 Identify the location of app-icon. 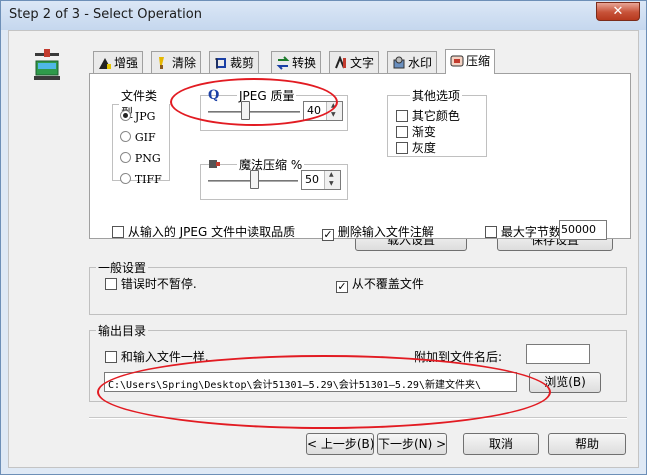
(47, 64).